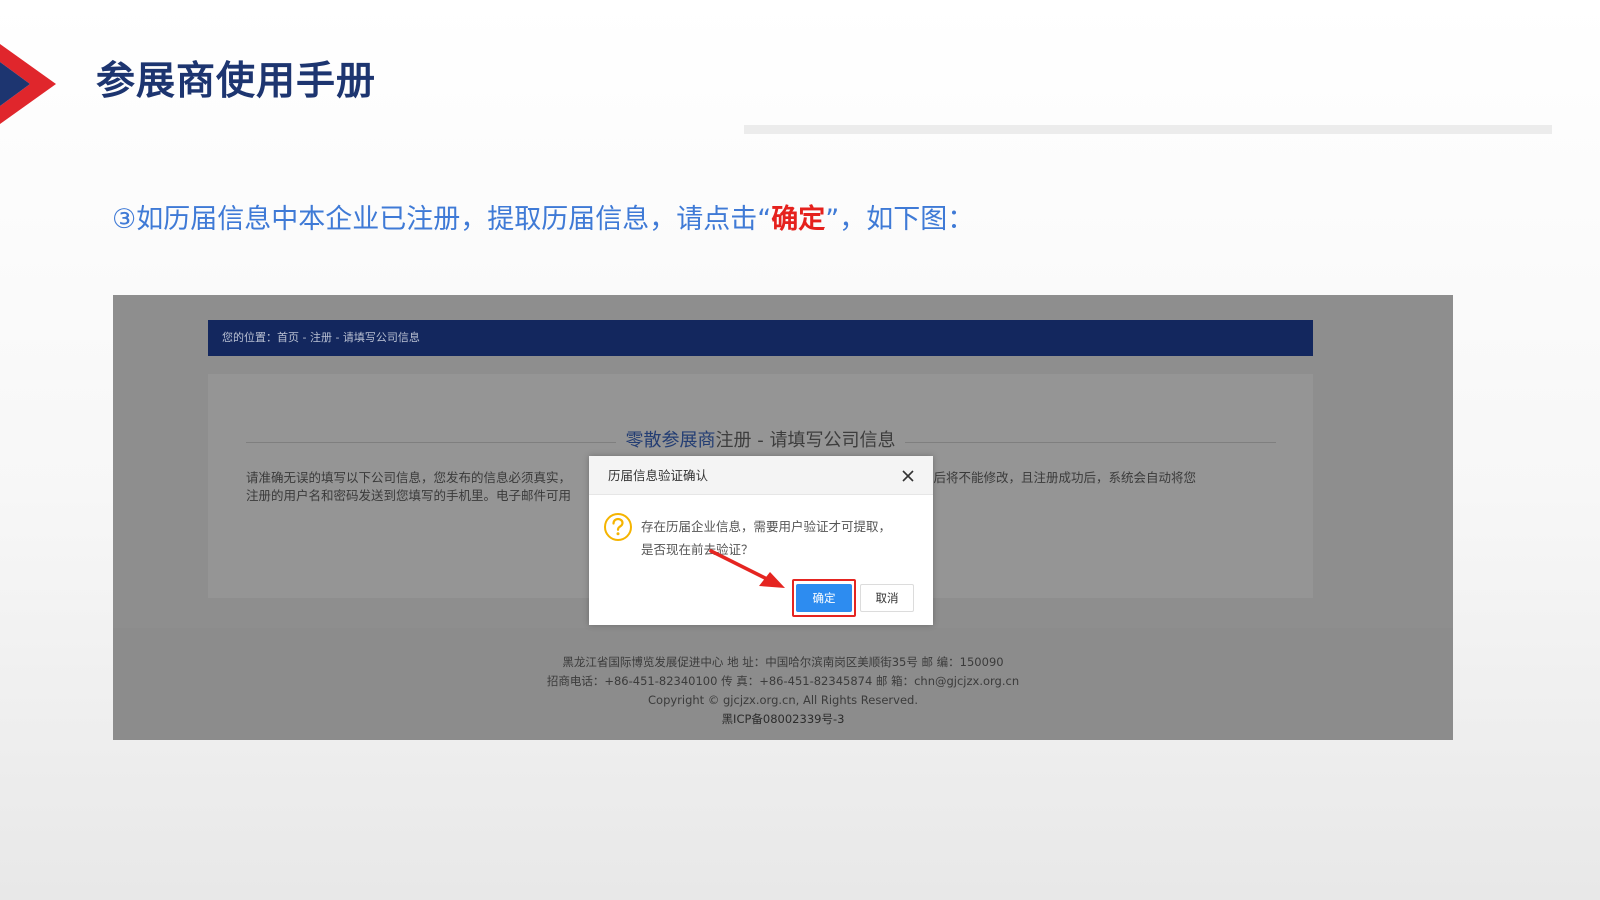  What do you see at coordinates (409, 477) in the screenshot?
I see `notice-line-1-left: 请准确无误的填写以下公司信息，您发布的信息必须真实，` at bounding box center [409, 477].